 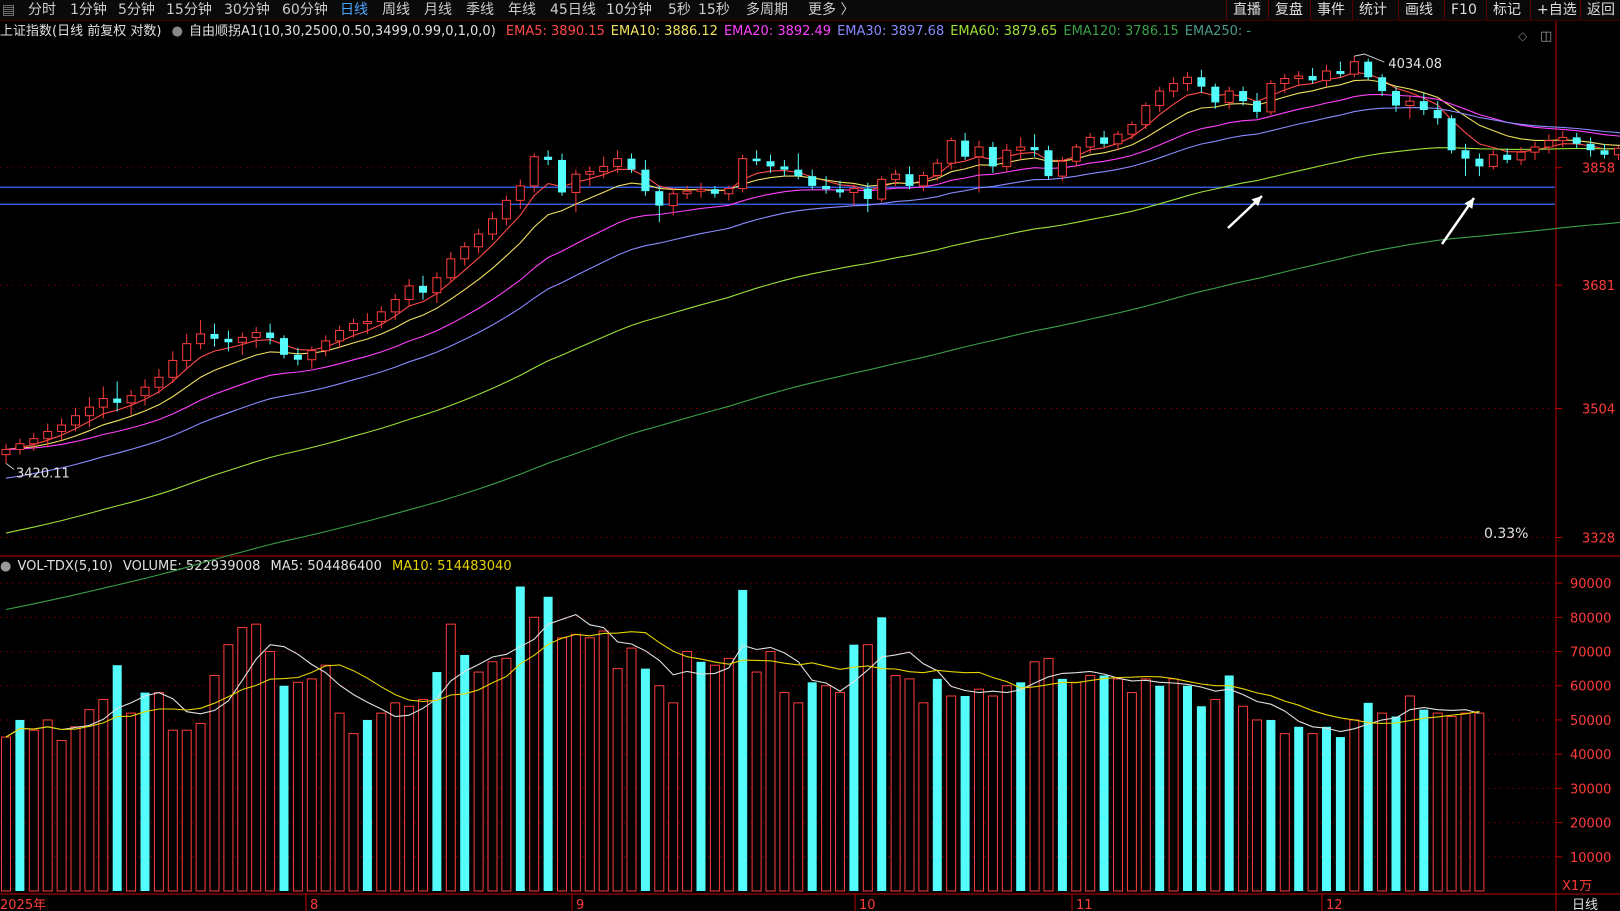 What do you see at coordinates (1330, 10) in the screenshot?
I see `toolbar-button-2: 事件` at bounding box center [1330, 10].